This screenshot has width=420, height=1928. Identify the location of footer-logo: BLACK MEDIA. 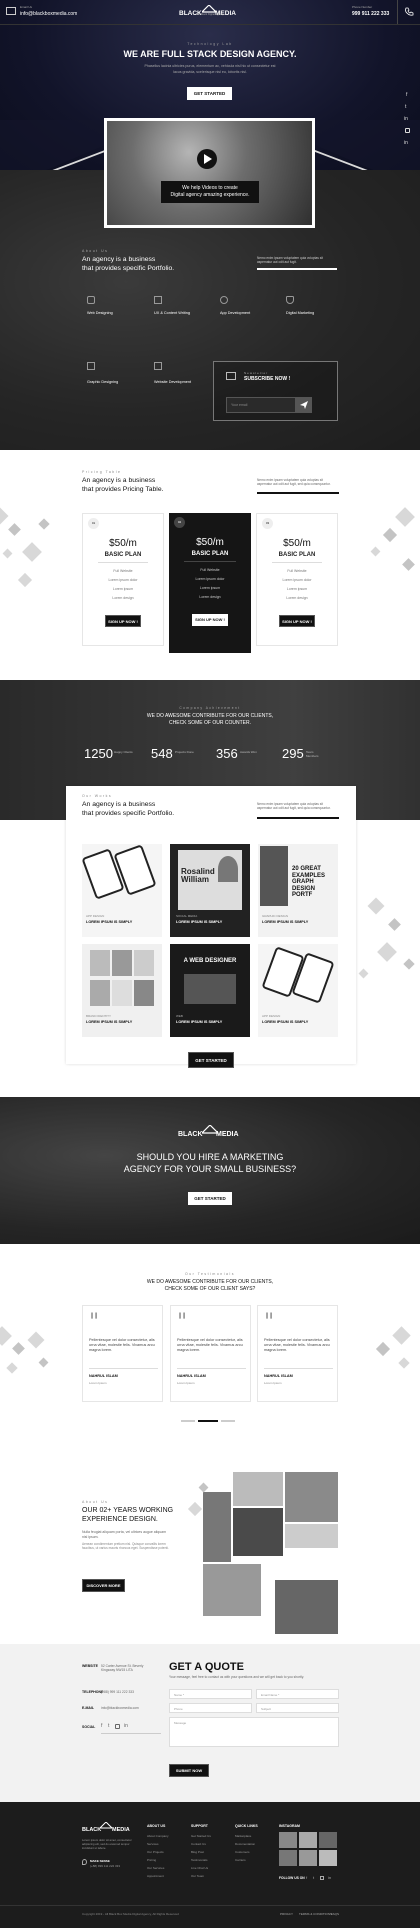
(107, 1829).